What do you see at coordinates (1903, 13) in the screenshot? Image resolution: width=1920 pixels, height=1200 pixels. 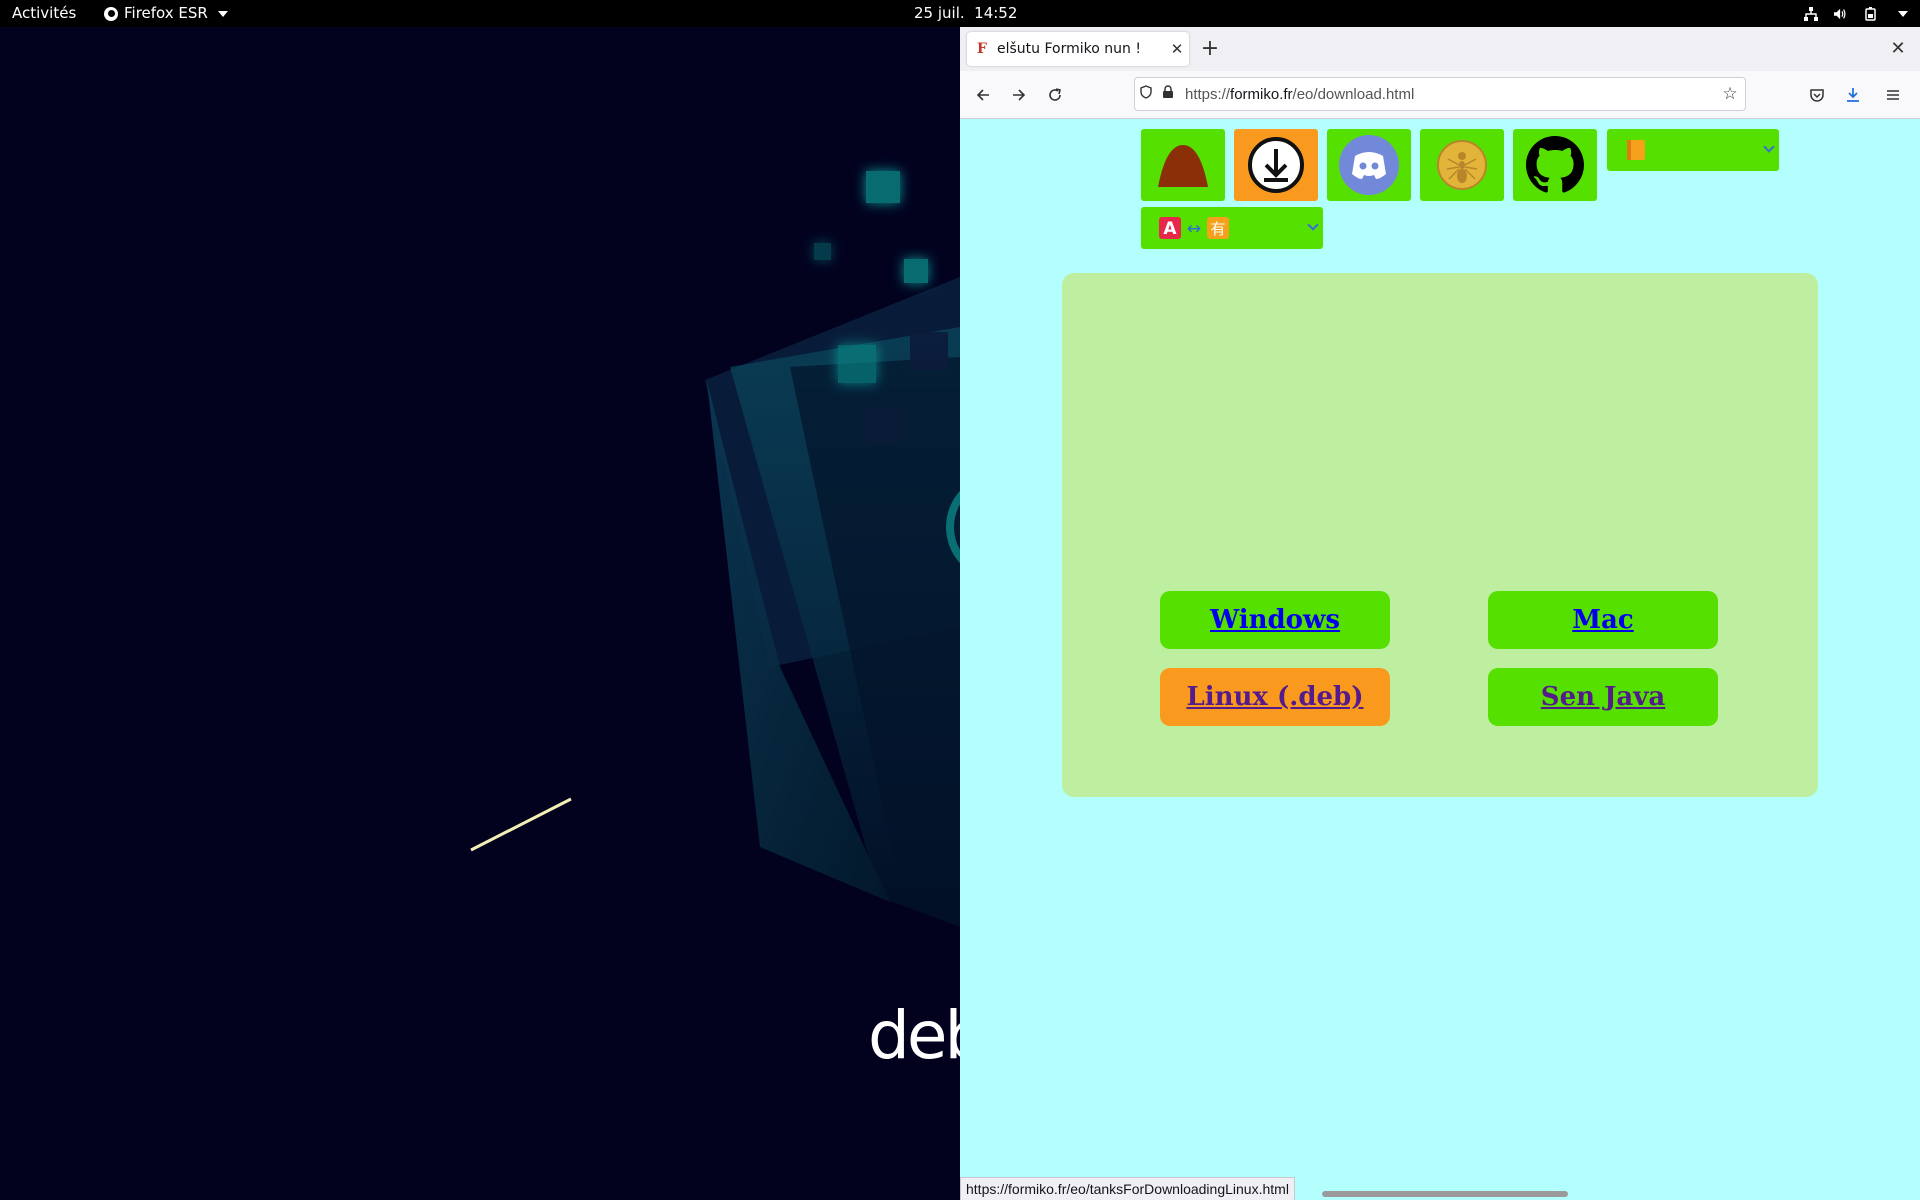 I see `system-menu-icon` at bounding box center [1903, 13].